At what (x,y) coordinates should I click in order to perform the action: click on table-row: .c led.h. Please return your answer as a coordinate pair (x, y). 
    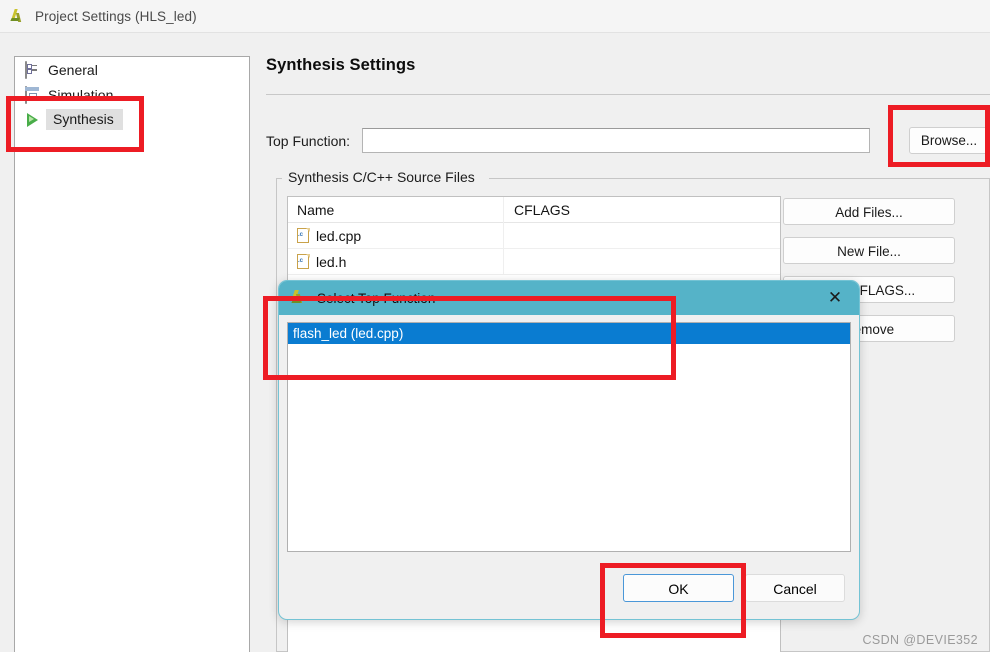
    Looking at the image, I should click on (534, 261).